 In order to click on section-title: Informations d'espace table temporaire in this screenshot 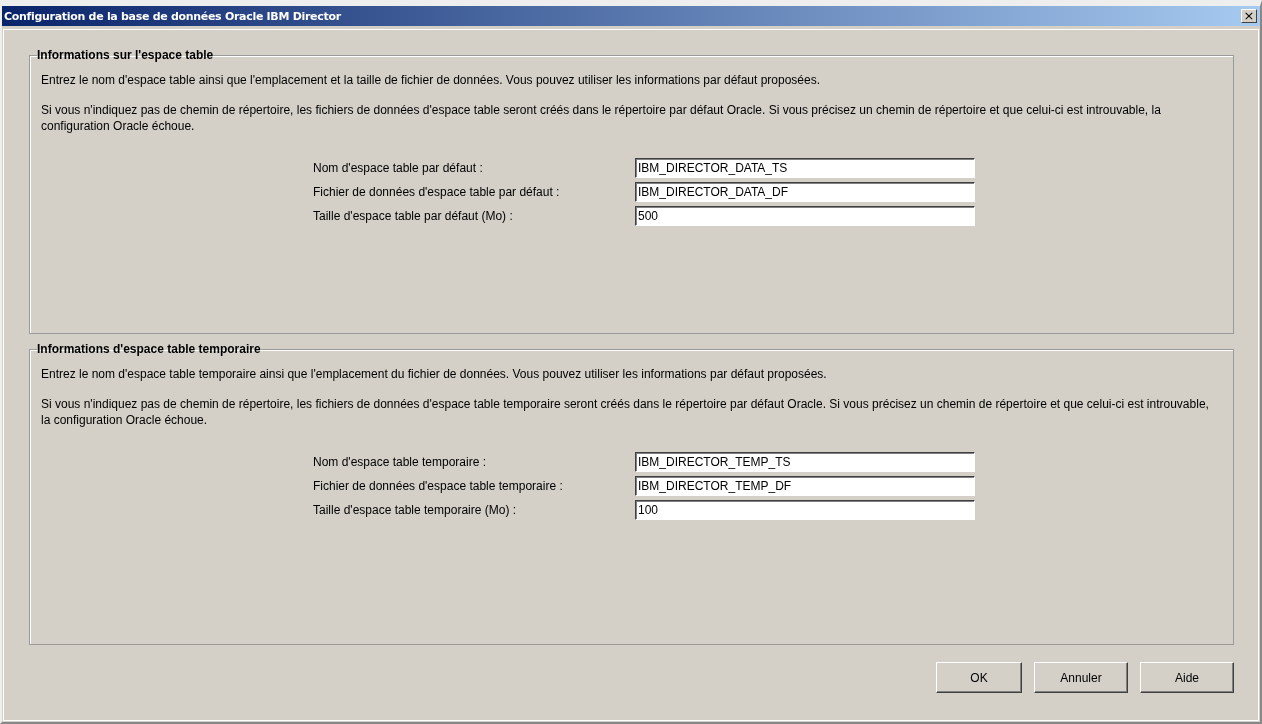, I will do `click(149, 349)`.